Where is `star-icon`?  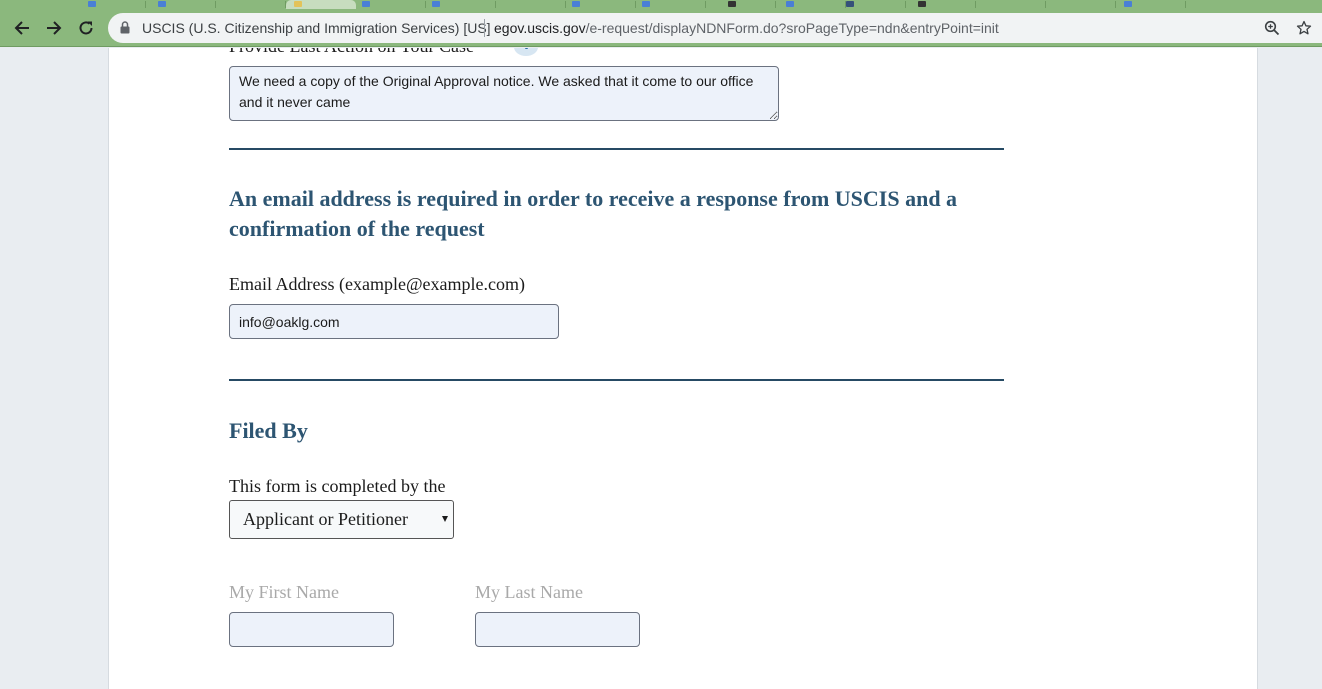
star-icon is located at coordinates (1304, 27).